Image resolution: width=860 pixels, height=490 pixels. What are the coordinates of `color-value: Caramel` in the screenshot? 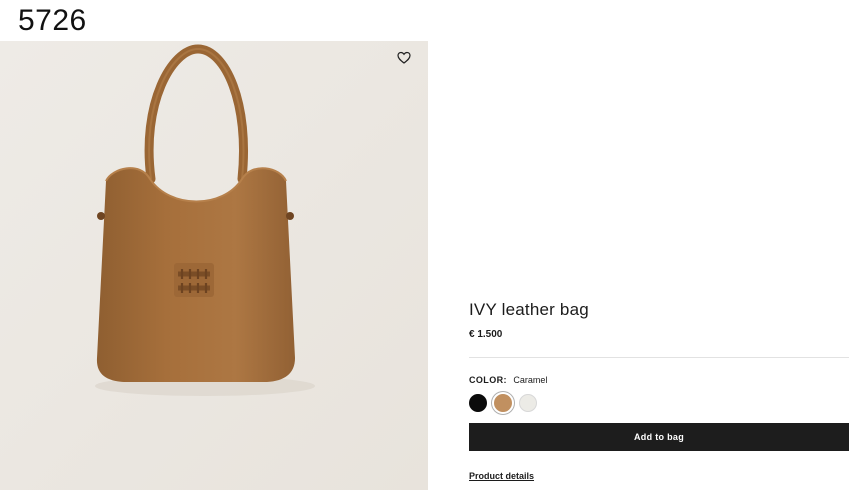 It's located at (530, 380).